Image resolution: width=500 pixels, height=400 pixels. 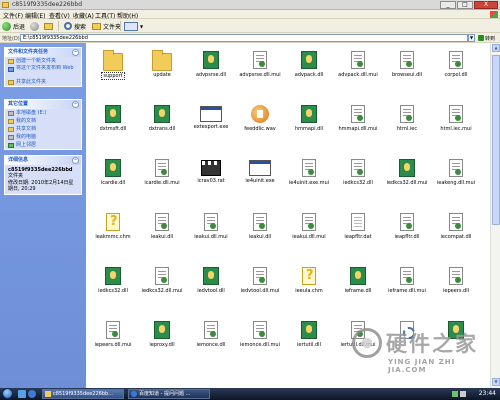 I want to click on scroll-down-icon: ▼, so click(x=496, y=382).